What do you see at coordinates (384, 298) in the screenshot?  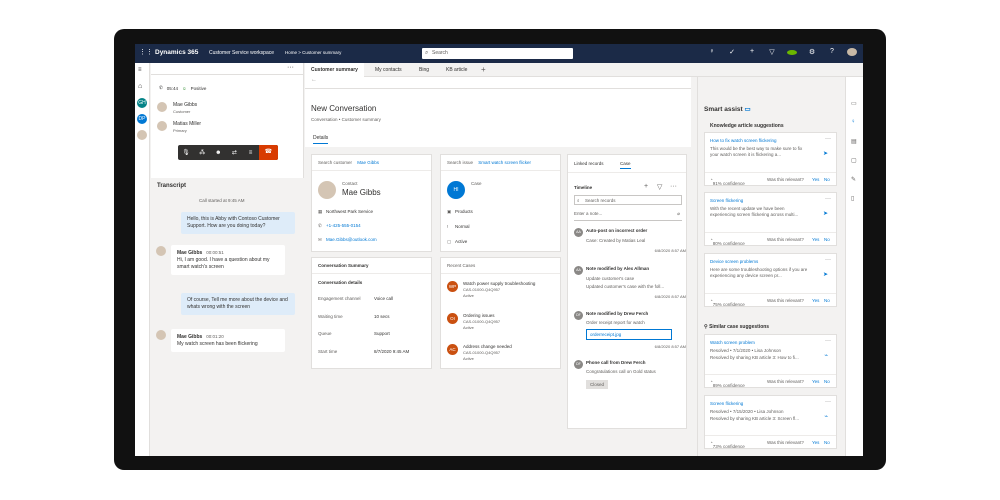 I see `detail-value: Voice call` at bounding box center [384, 298].